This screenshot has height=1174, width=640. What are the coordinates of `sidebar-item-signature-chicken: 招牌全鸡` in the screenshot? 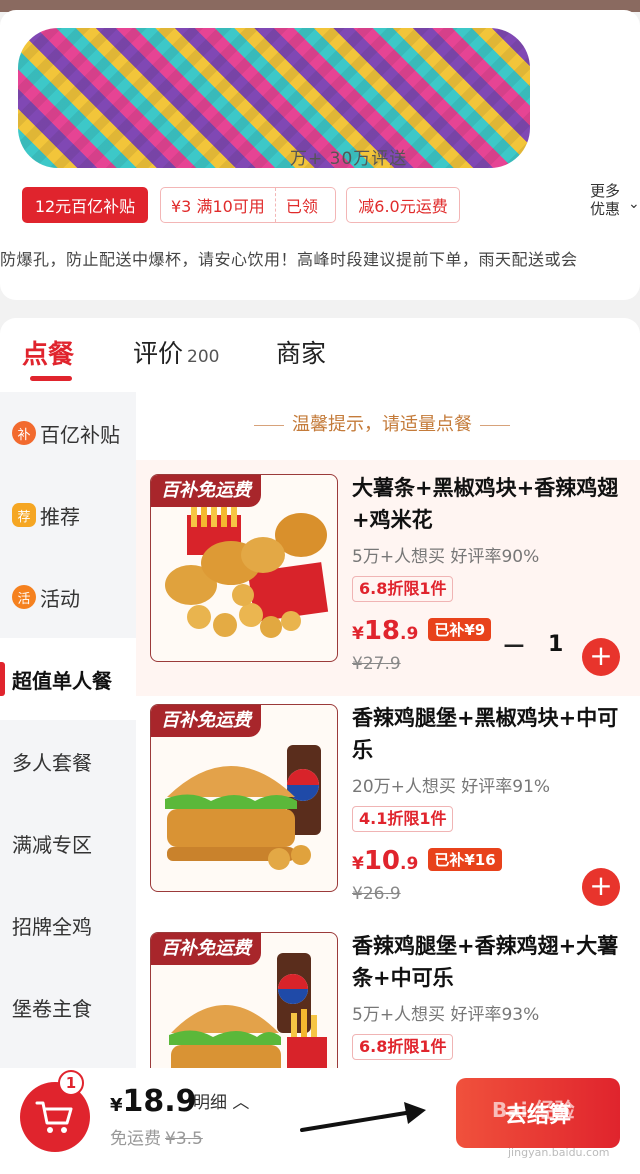 It's located at (68, 925).